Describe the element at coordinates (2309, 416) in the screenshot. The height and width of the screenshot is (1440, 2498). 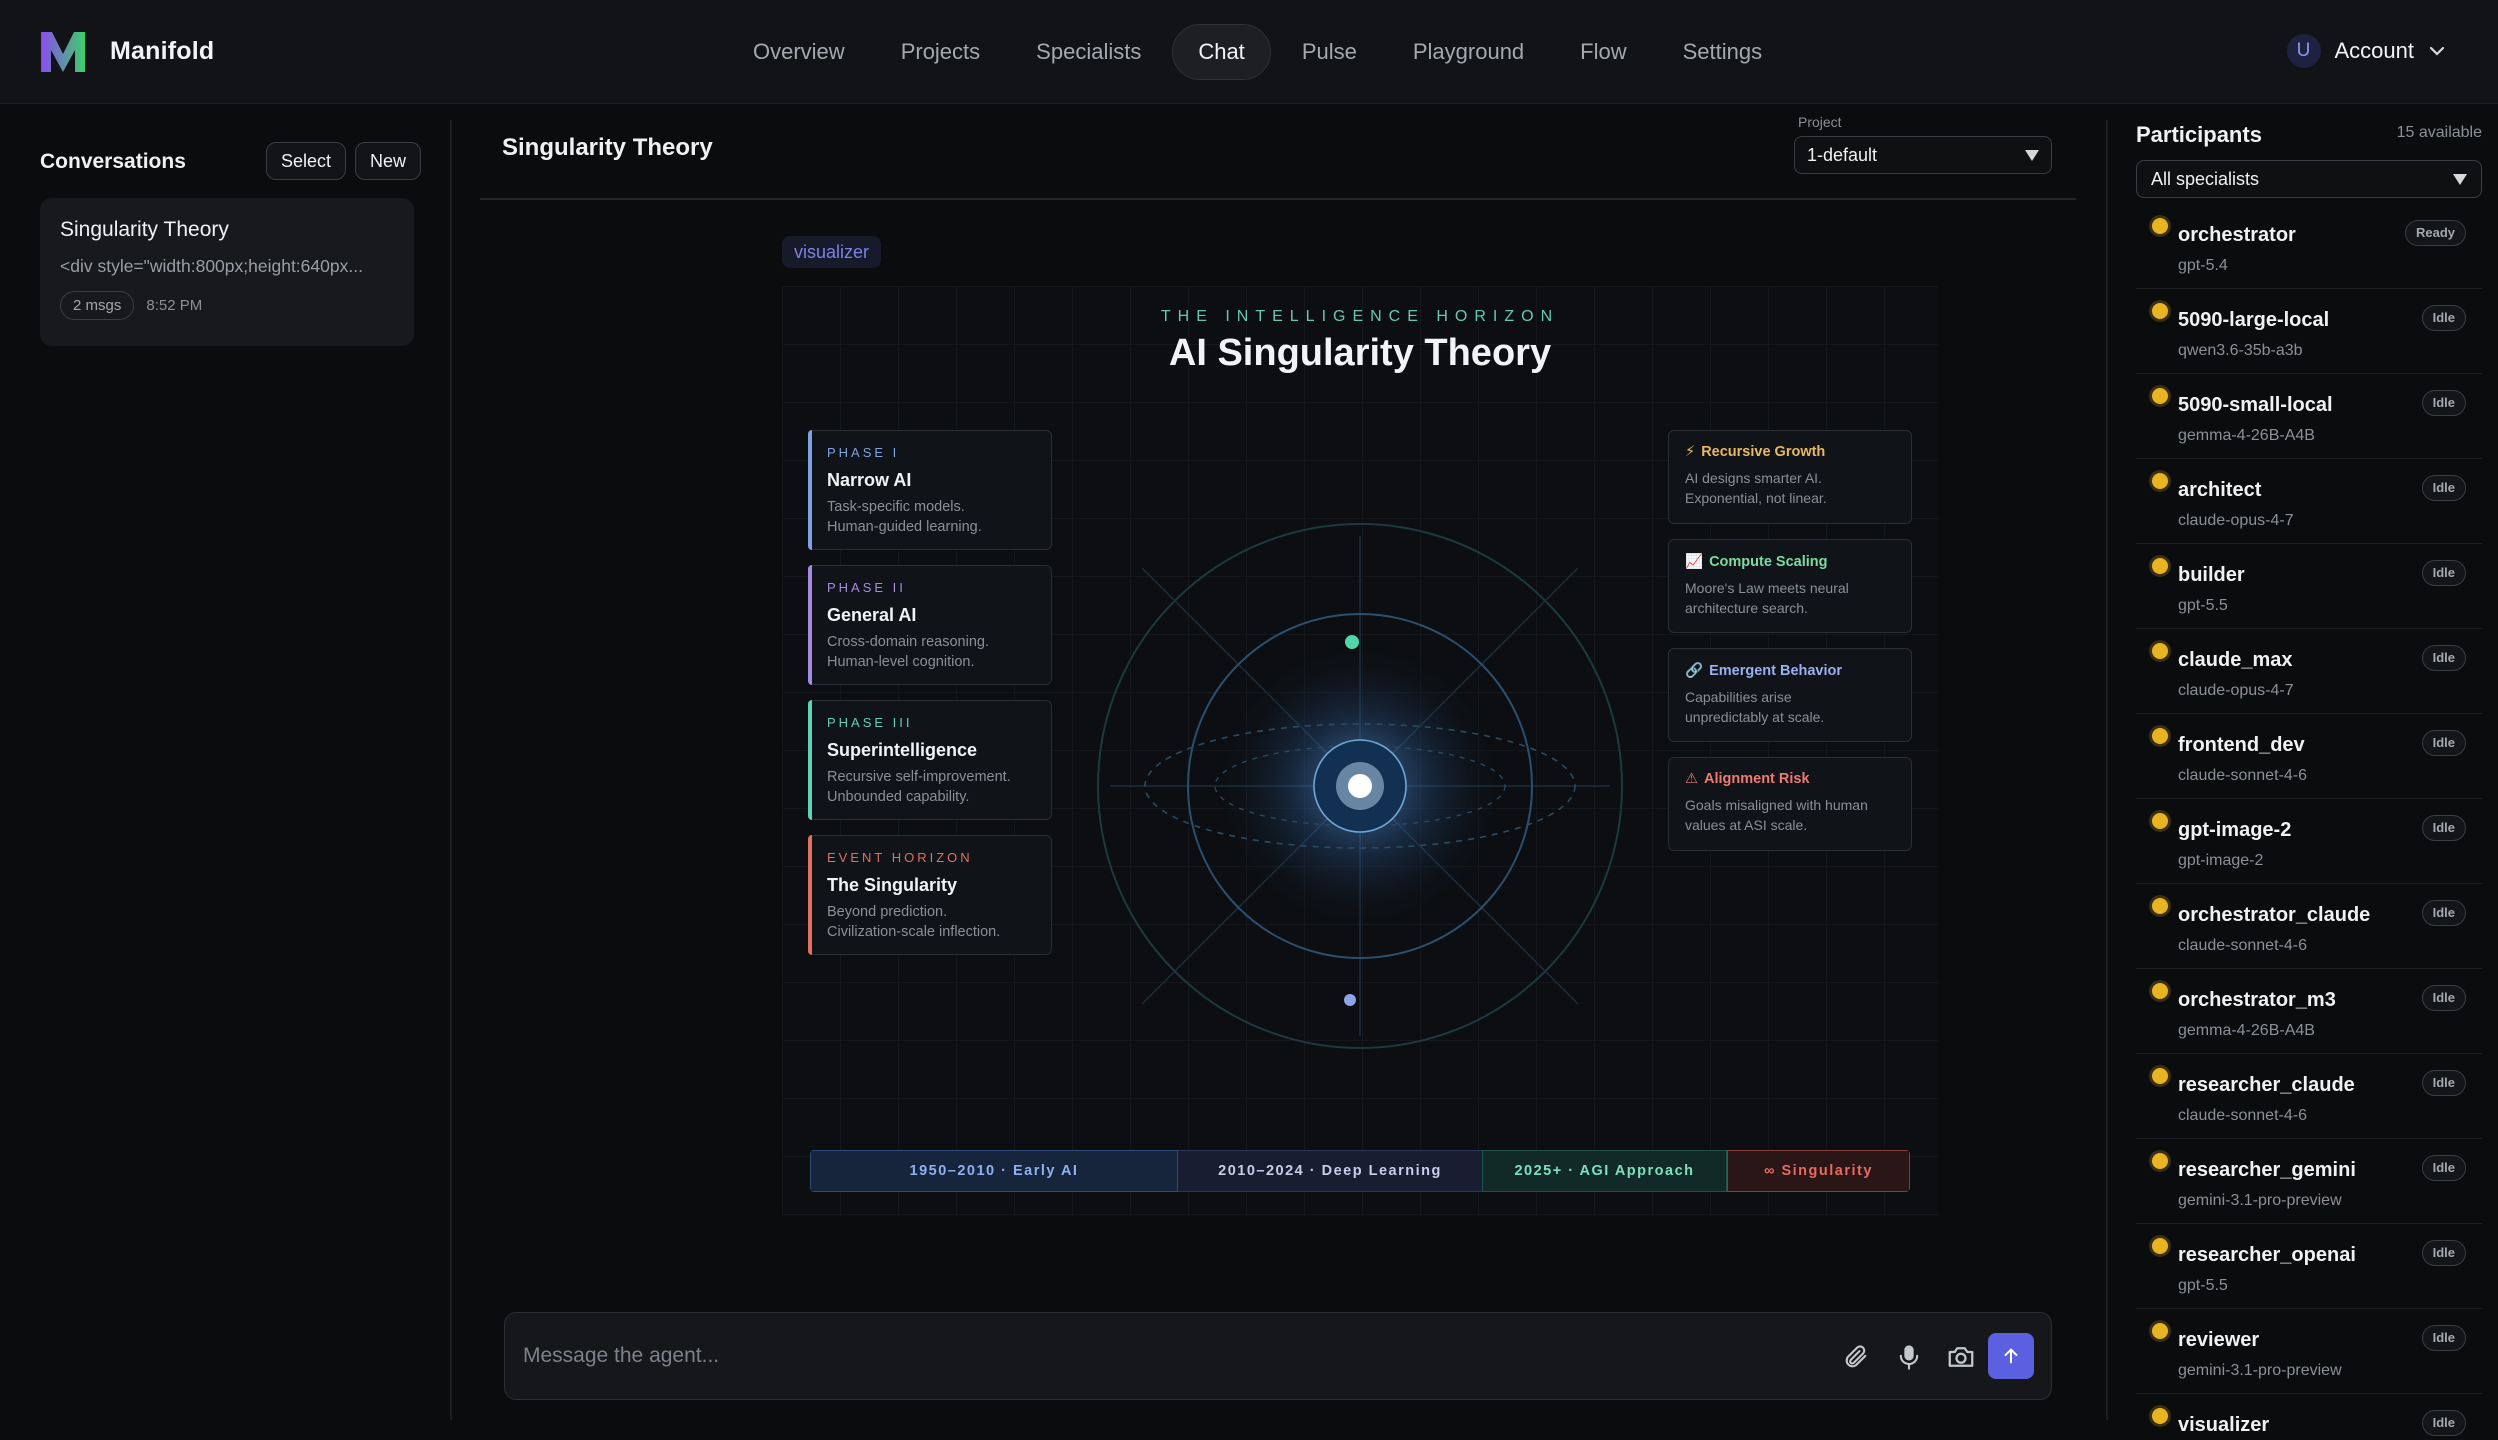
I see `participant-item: 5090-small-local gemma-4-26B-A4B Idle` at that location.